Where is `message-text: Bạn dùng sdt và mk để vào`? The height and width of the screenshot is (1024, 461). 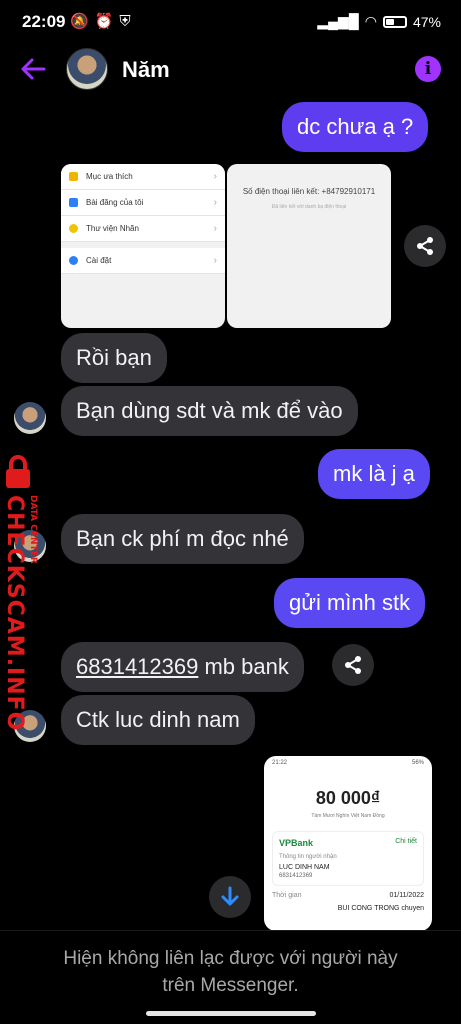 message-text: Bạn dùng sdt và mk để vào is located at coordinates (209, 410).